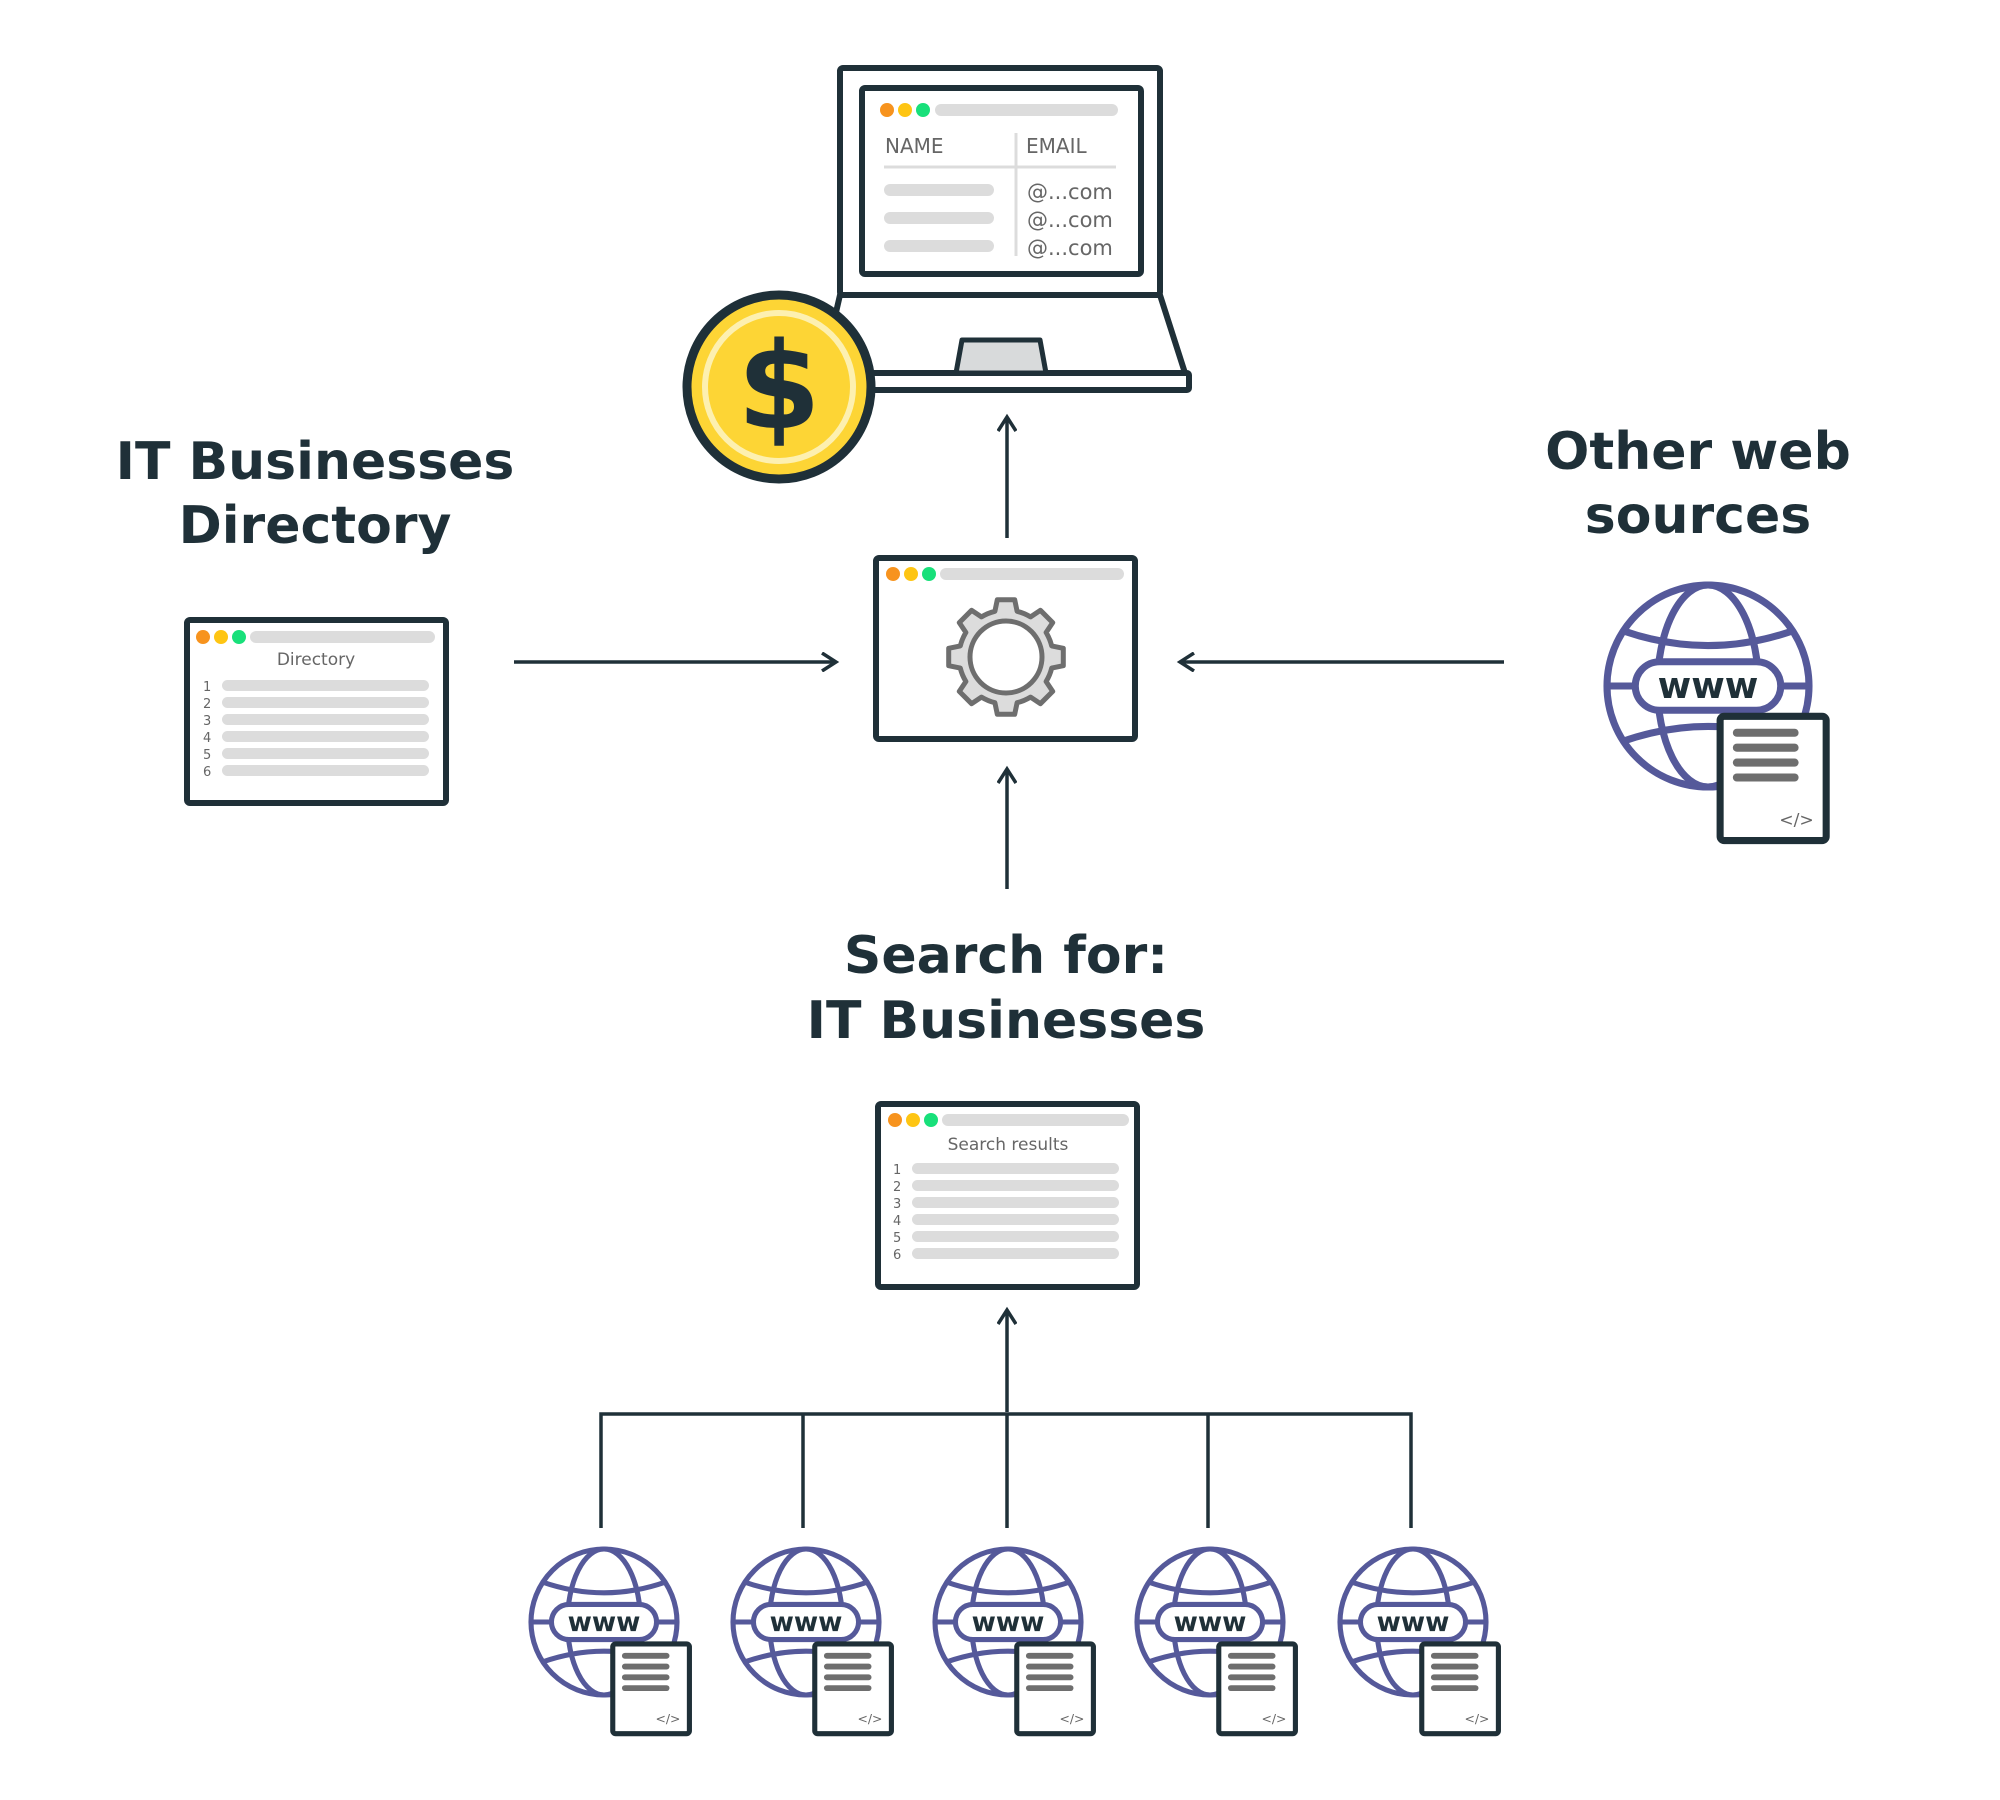 Image resolution: width=2000 pixels, height=1800 pixels. I want to click on dollar-sign: $, so click(779, 387).